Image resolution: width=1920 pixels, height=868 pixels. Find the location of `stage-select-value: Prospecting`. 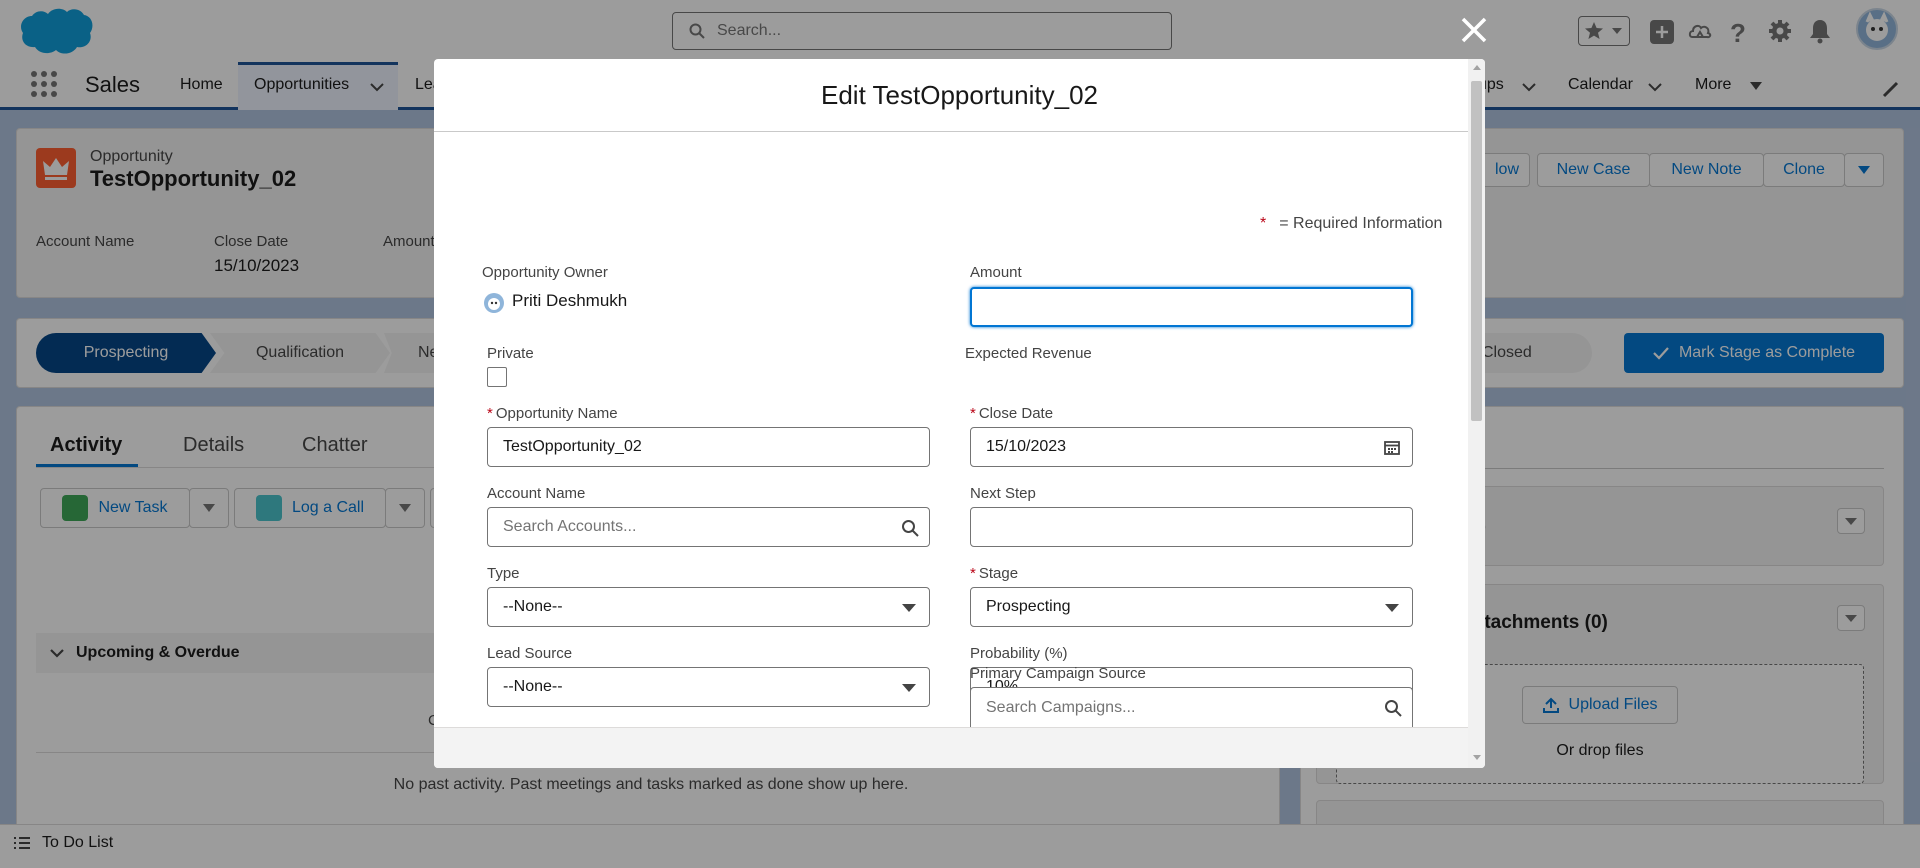

stage-select-value: Prospecting is located at coordinates (1028, 606).